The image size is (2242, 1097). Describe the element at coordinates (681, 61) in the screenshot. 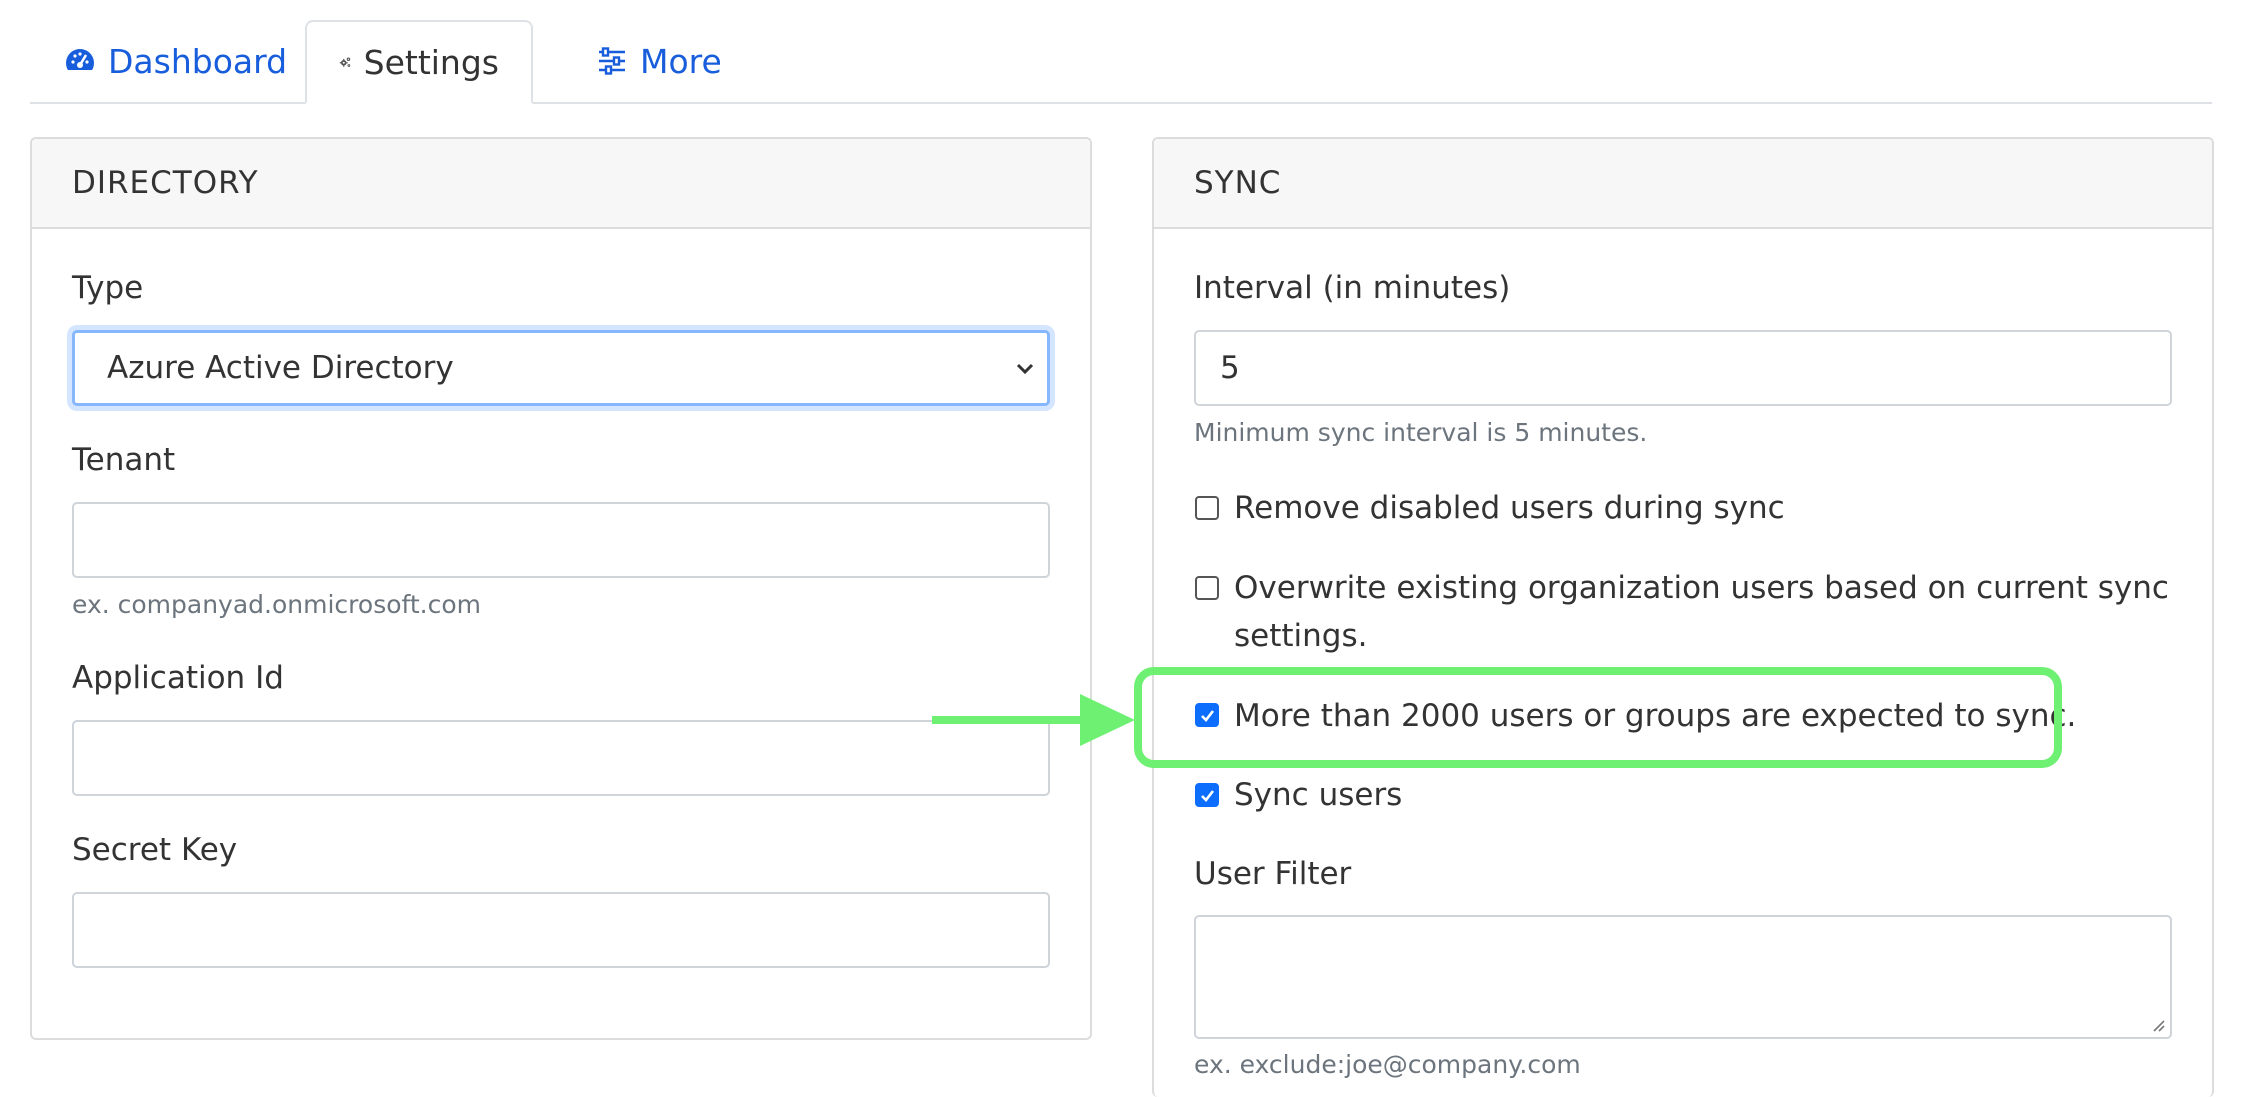

I see `tab-more-label: More` at that location.